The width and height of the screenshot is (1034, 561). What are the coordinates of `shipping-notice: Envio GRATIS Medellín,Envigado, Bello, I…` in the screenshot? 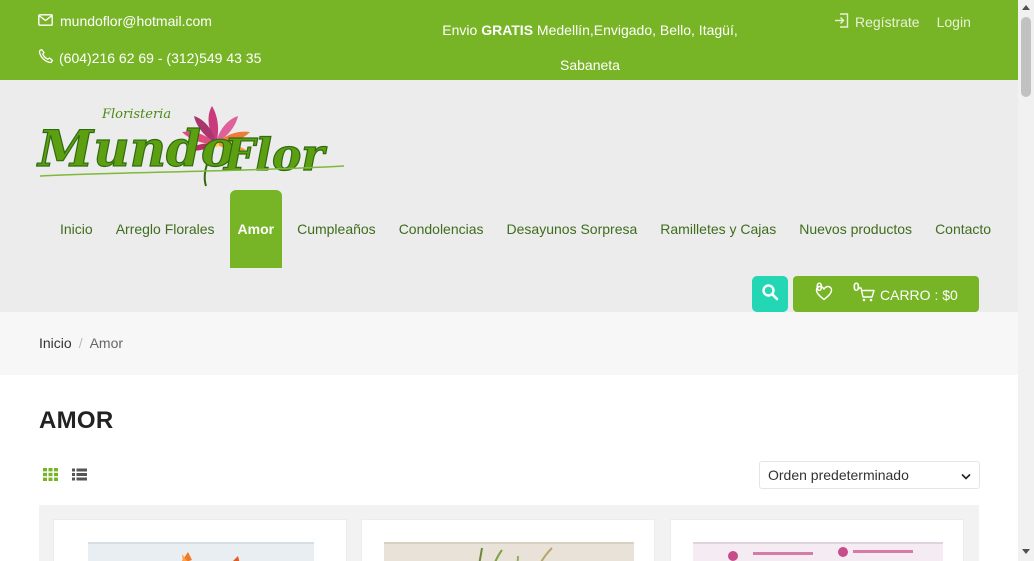 It's located at (590, 48).